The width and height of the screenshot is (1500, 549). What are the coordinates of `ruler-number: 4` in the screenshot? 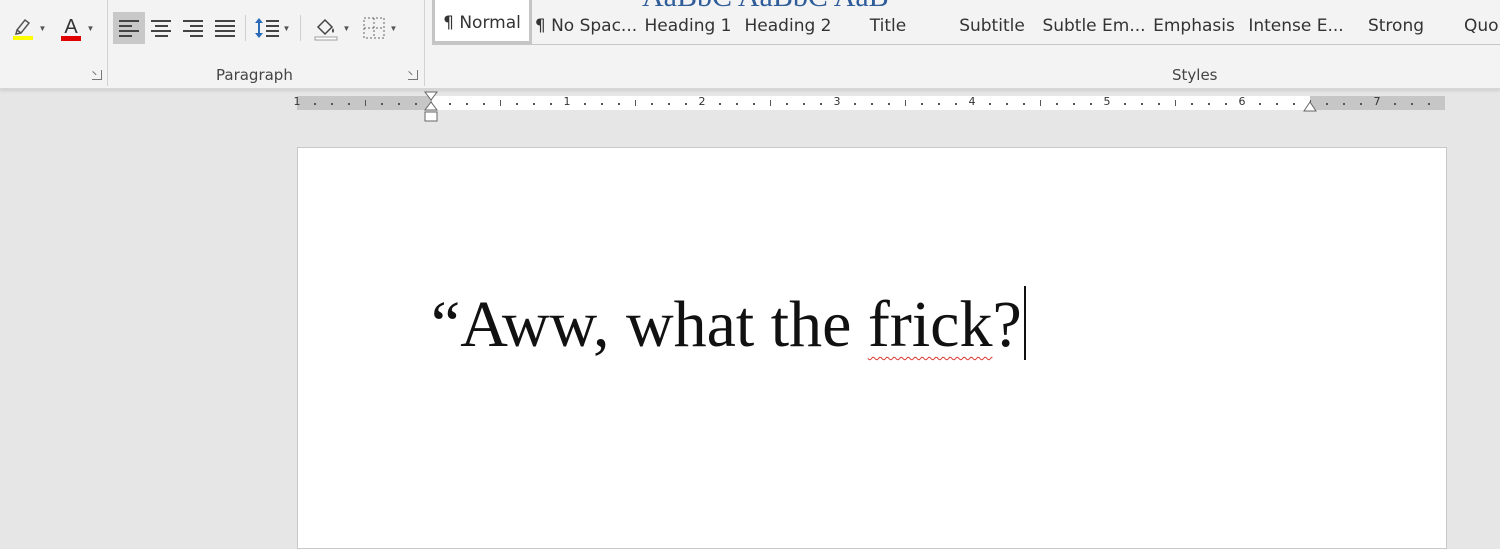 It's located at (972, 101).